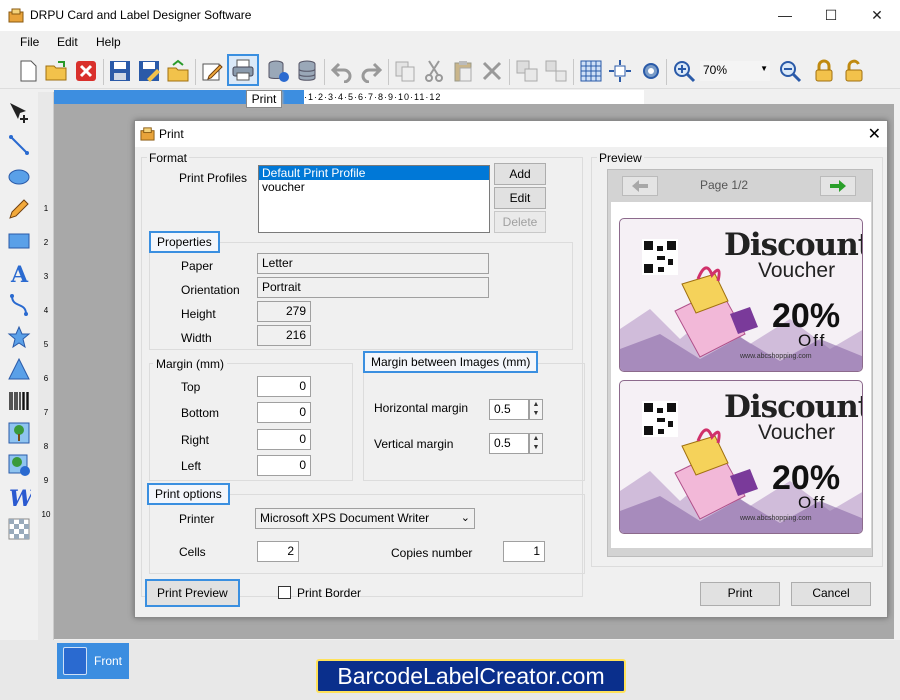 The image size is (900, 700). Describe the element at coordinates (19, 113) in the screenshot. I see `select-tool` at that location.